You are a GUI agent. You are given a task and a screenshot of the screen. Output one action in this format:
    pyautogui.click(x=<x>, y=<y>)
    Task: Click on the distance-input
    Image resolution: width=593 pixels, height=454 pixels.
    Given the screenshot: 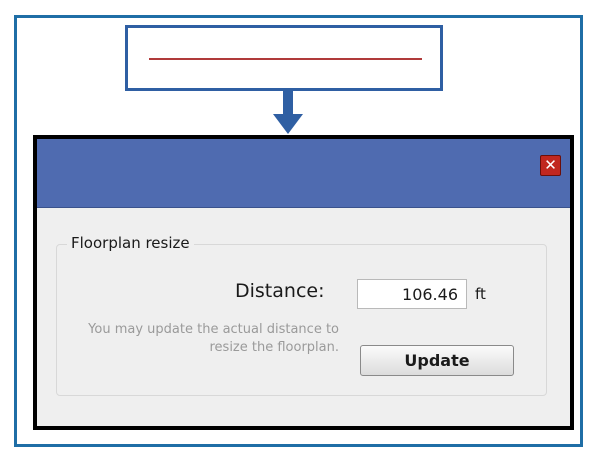 What is the action you would take?
    pyautogui.click(x=412, y=294)
    